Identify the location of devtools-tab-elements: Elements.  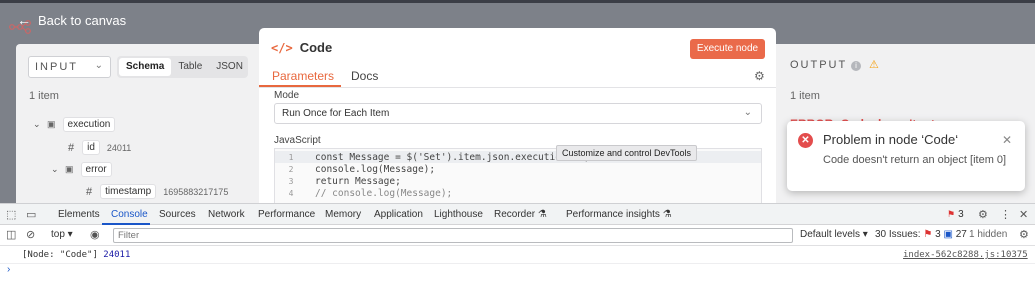
(79, 214).